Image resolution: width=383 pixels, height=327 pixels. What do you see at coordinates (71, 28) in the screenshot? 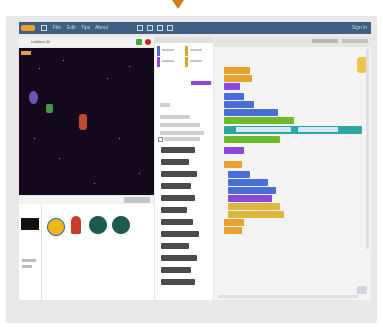
I see `menu-edit: Edit` at bounding box center [71, 28].